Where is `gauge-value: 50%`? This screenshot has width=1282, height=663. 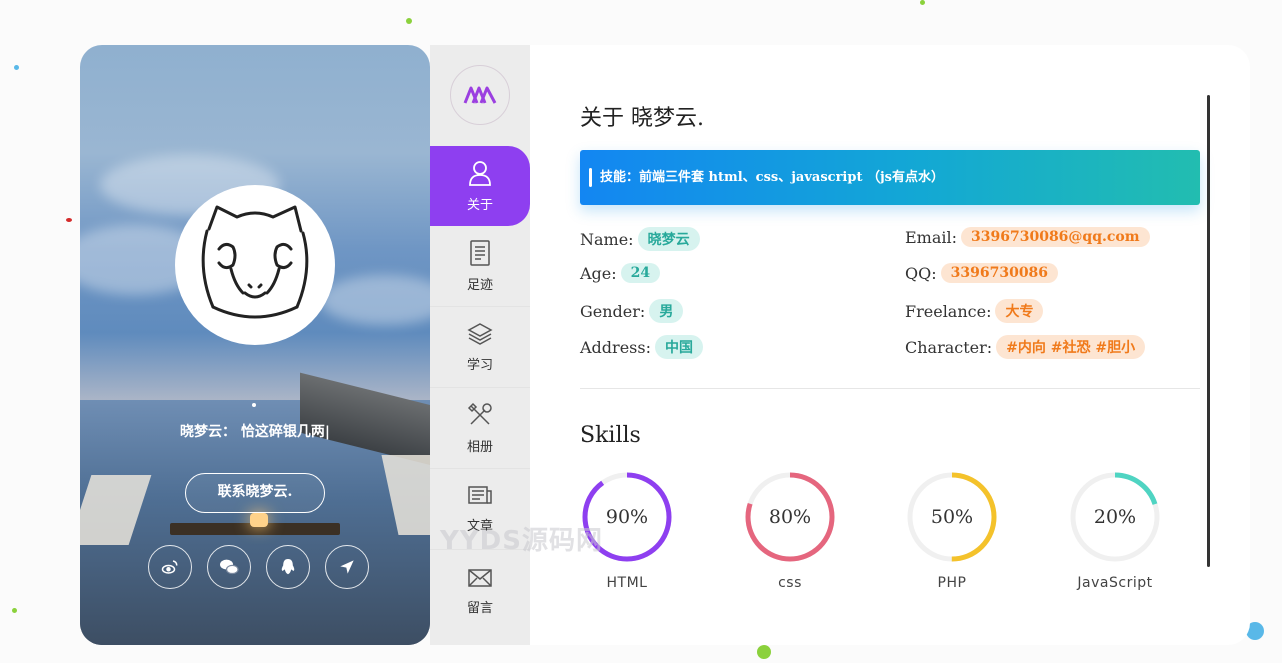 gauge-value: 50% is located at coordinates (952, 517).